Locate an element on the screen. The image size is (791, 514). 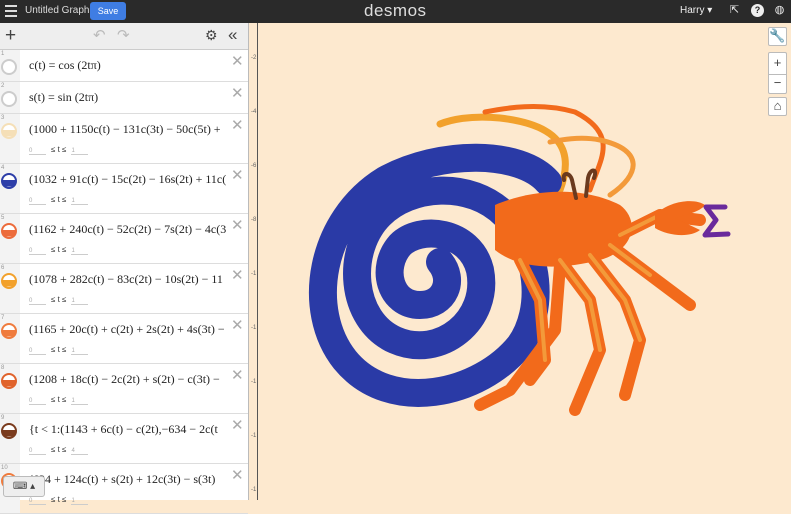
expression-input: {t < 1:(1143 + 6c(t) − c(2t),−634 − 2c(t is located at coordinates (128, 429).